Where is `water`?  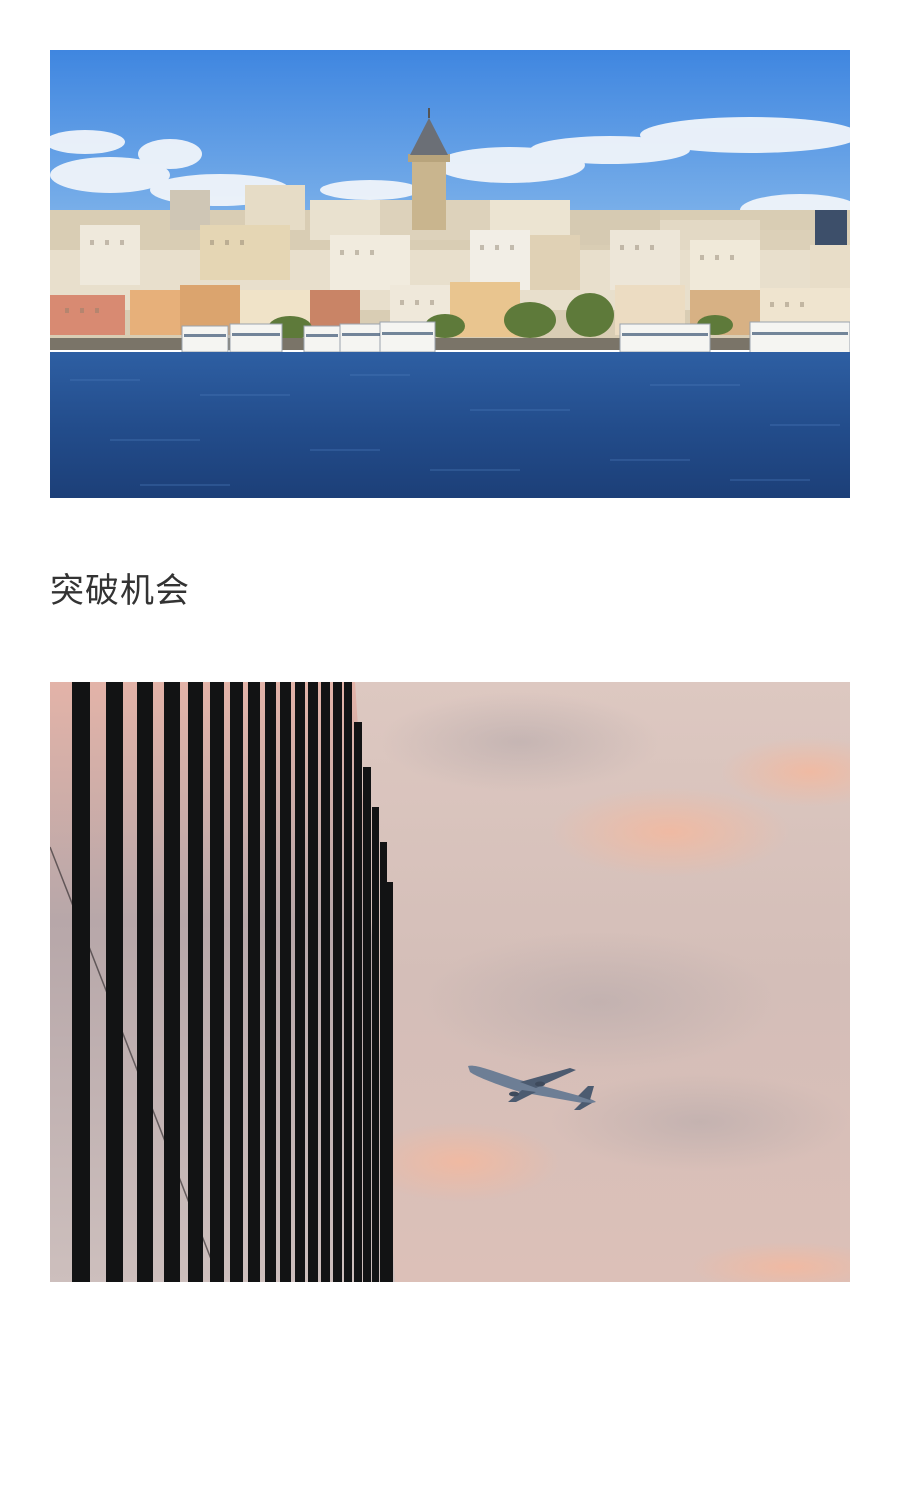
water is located at coordinates (450, 425).